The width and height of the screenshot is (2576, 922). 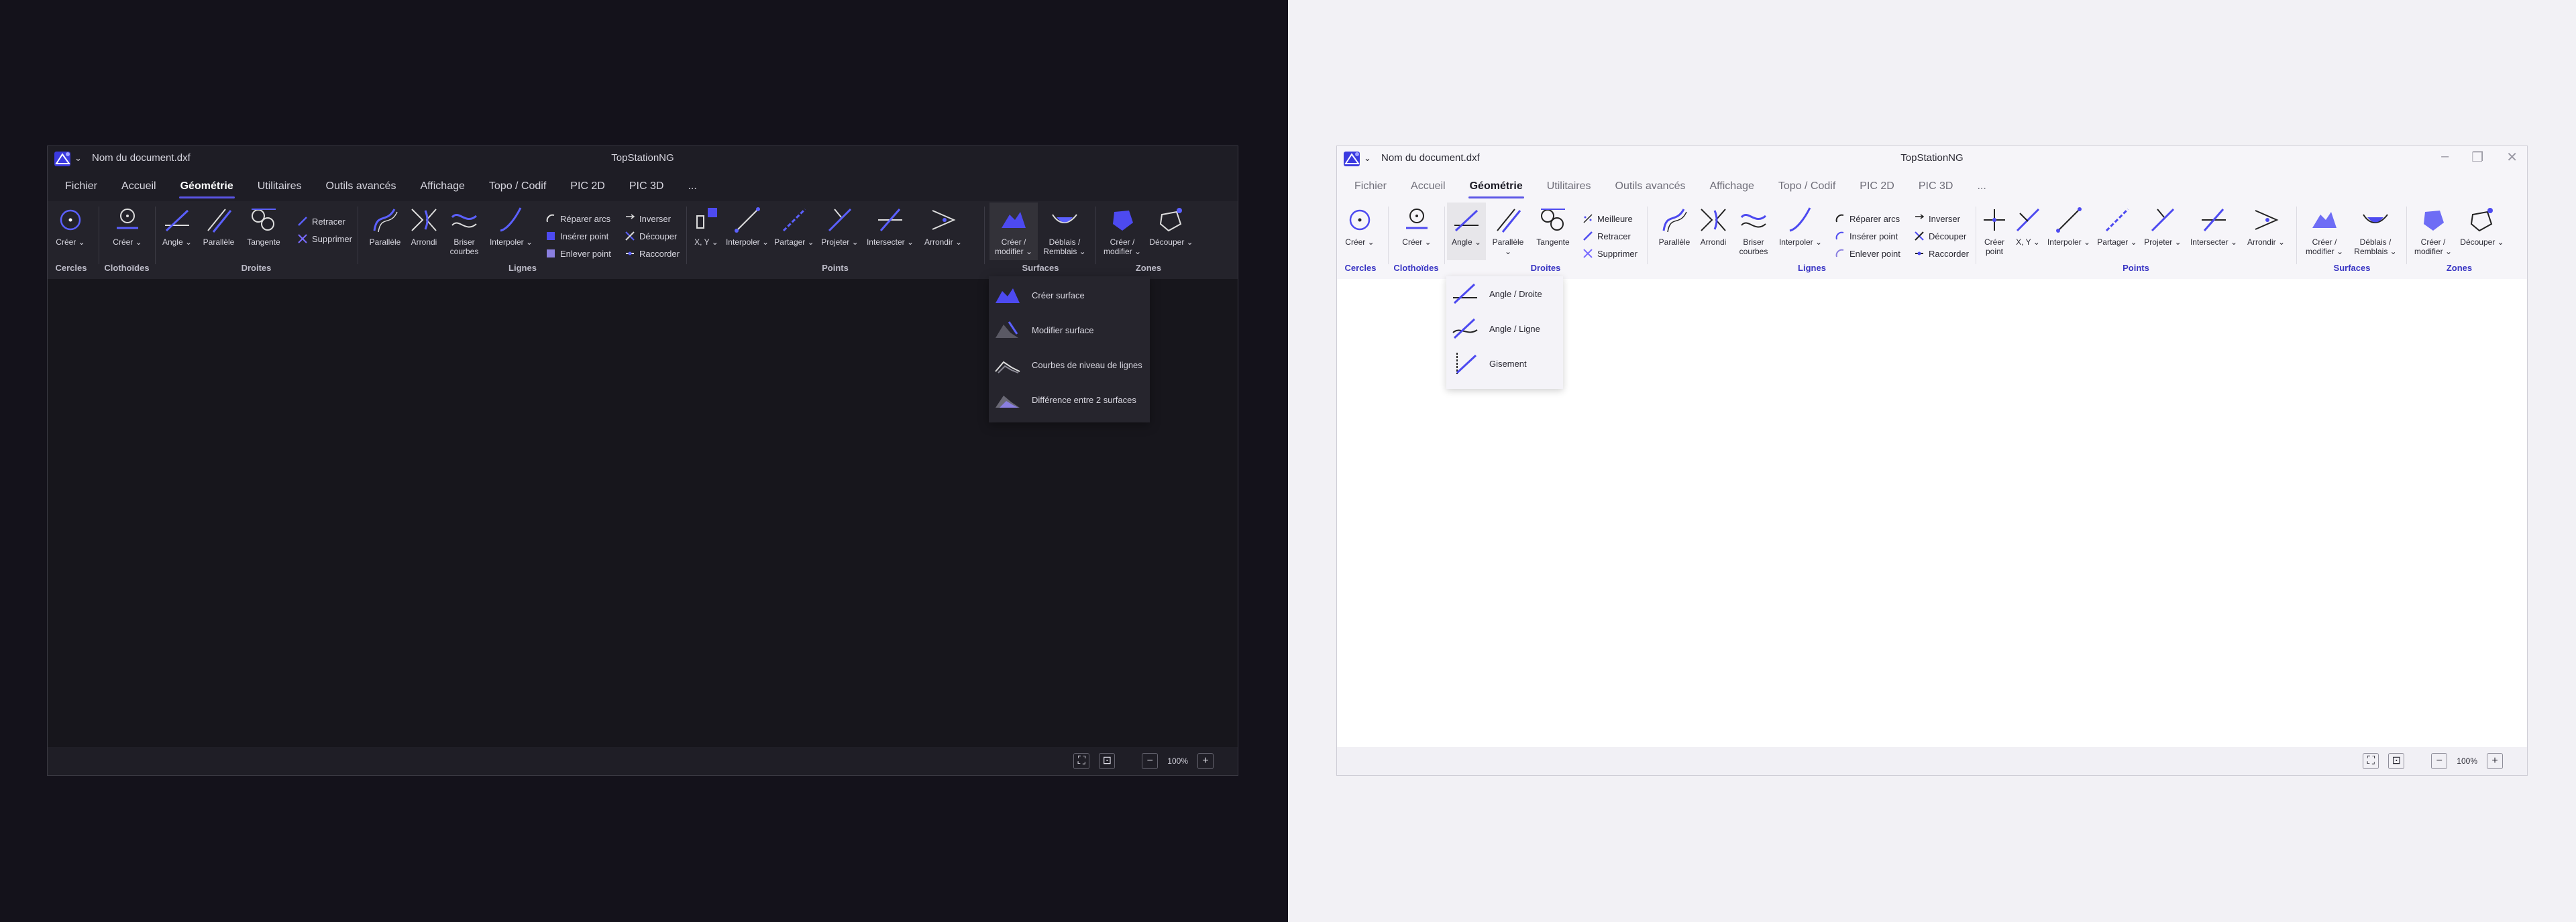 I want to click on parallele-button: Parallèle ⌄, so click(x=1508, y=230).